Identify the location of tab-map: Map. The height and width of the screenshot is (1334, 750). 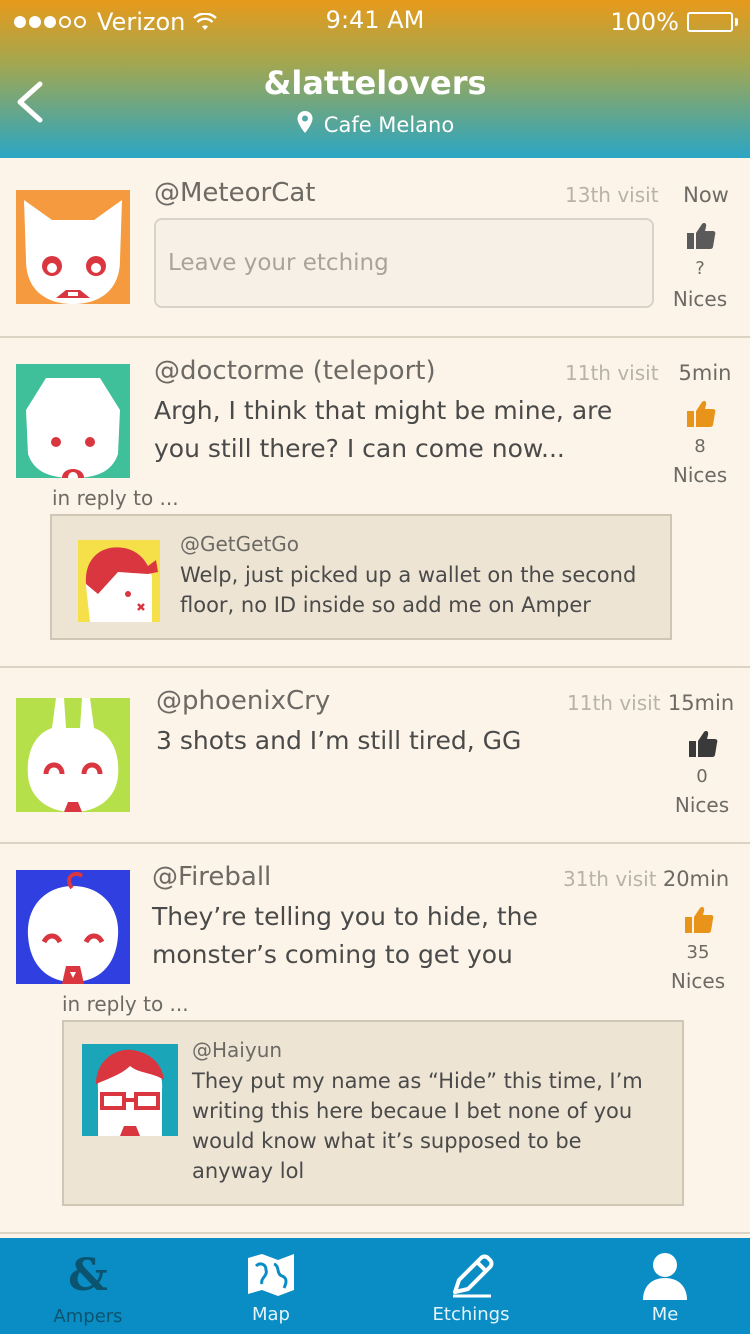
(271, 1286).